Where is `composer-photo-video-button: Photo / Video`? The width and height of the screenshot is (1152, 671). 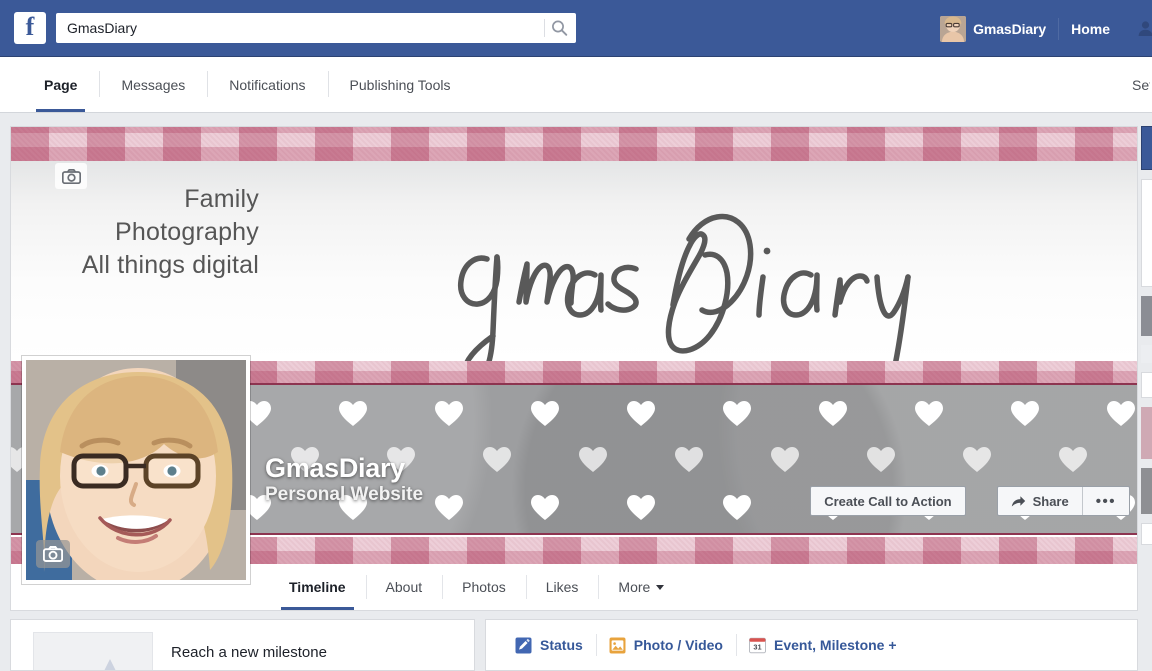 composer-photo-video-button: Photo / Video is located at coordinates (665, 645).